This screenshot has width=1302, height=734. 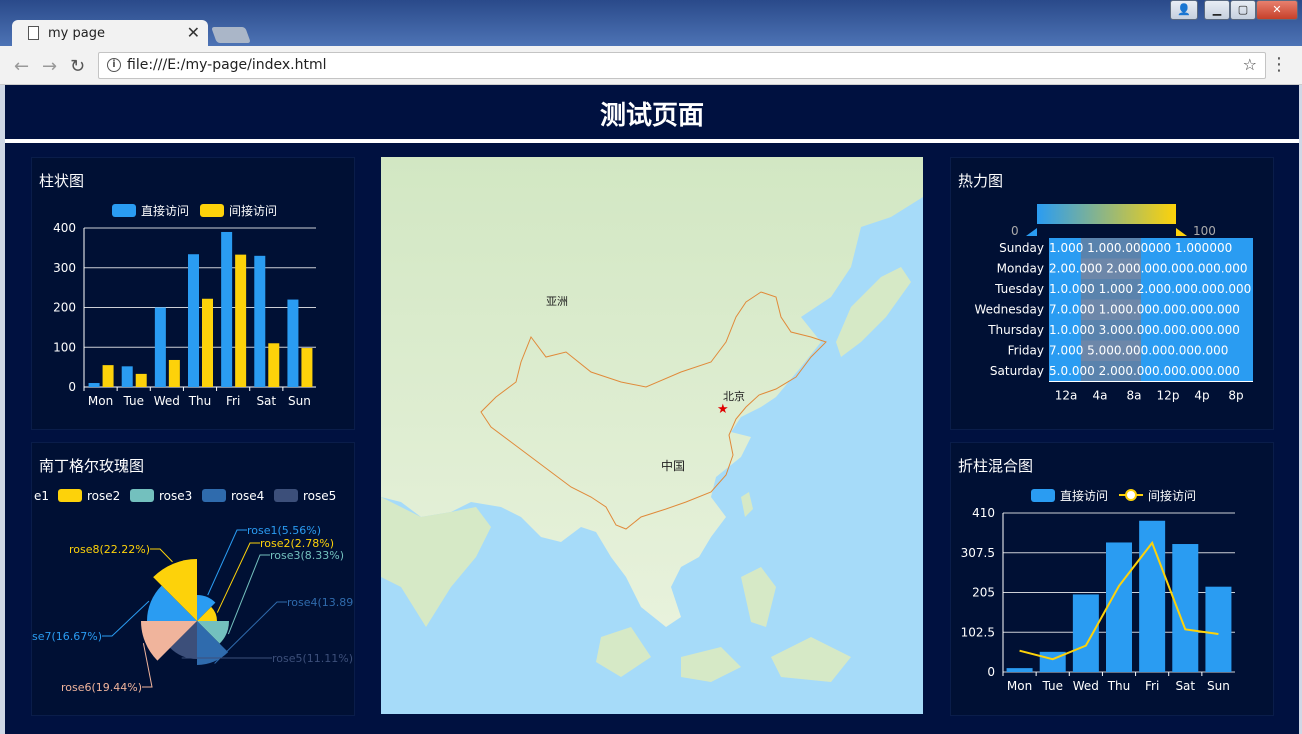 I want to click on bar-legend-label: 直接访问, so click(x=165, y=210).